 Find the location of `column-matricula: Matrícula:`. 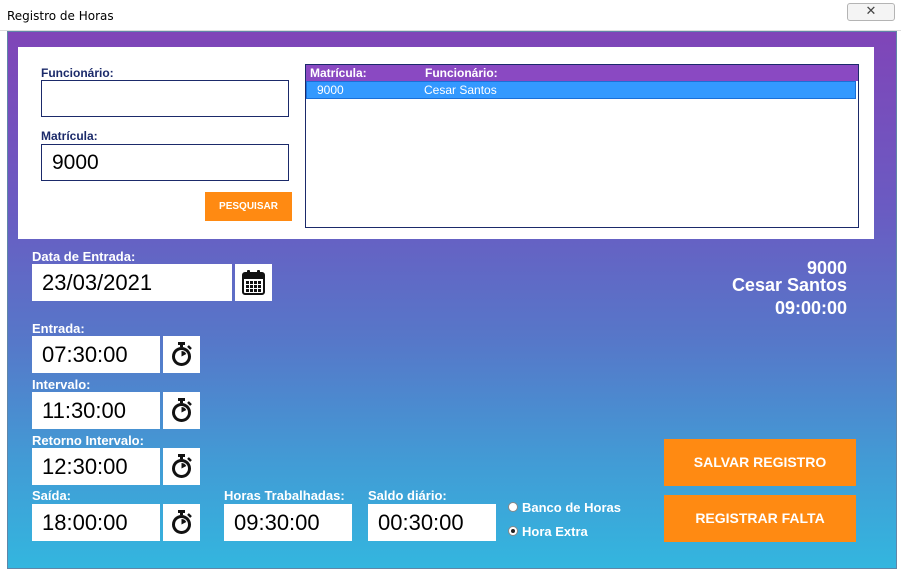

column-matricula: Matrícula: is located at coordinates (338, 73).